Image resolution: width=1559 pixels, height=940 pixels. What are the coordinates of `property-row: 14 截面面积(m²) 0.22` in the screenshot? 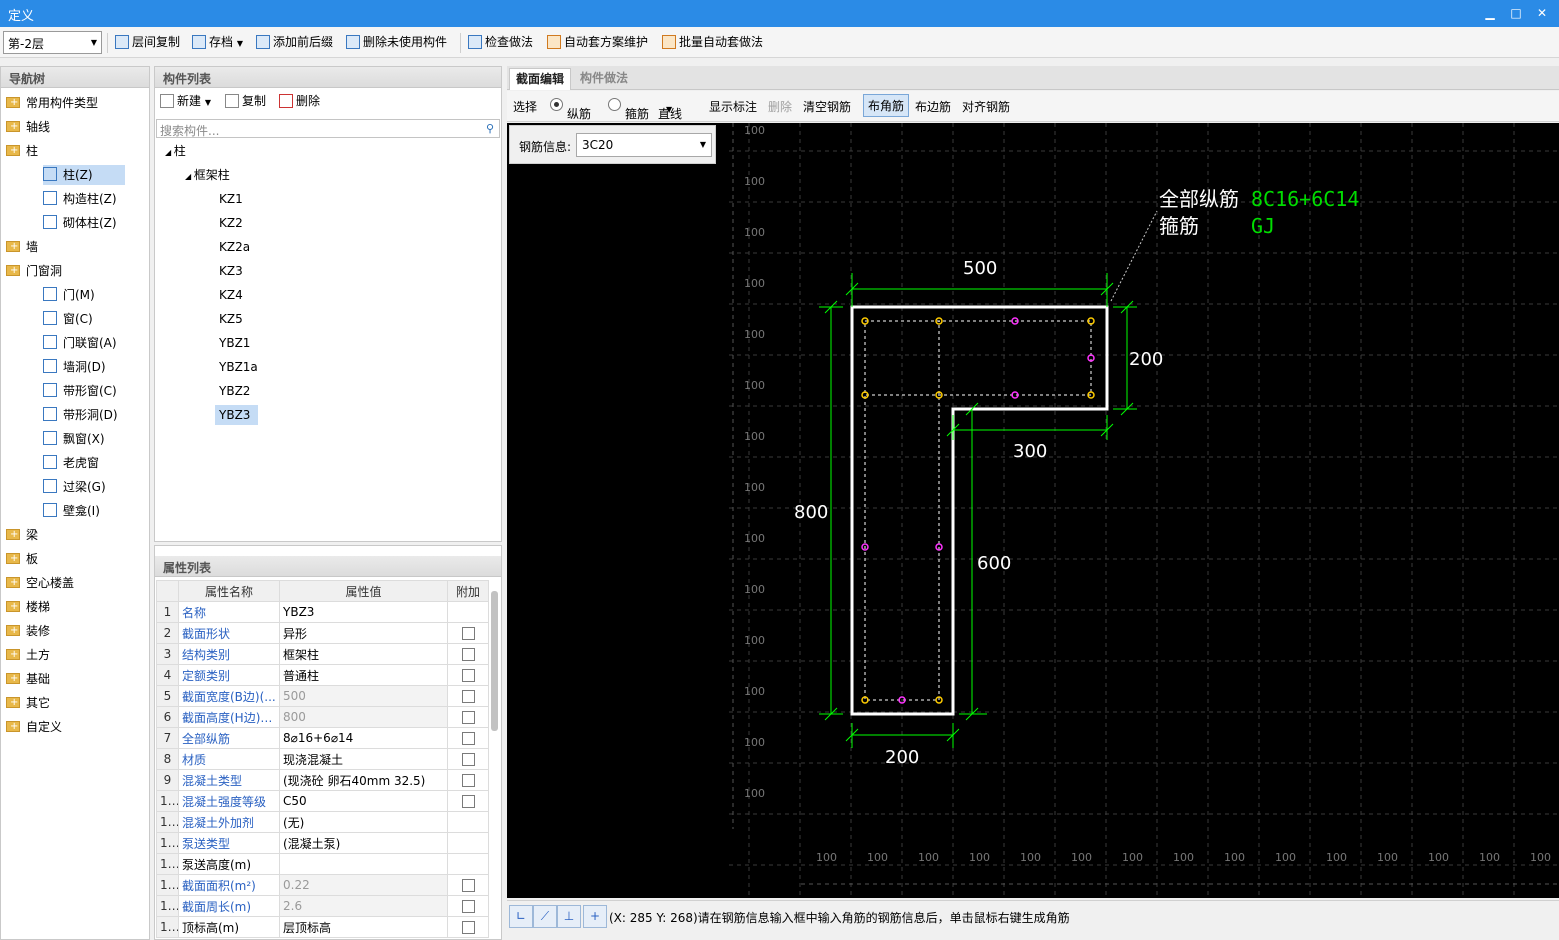 It's located at (322, 885).